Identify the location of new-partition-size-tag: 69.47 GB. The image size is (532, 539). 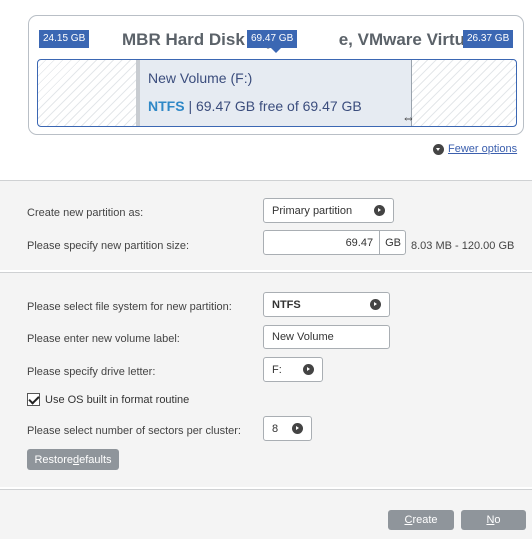
(272, 41).